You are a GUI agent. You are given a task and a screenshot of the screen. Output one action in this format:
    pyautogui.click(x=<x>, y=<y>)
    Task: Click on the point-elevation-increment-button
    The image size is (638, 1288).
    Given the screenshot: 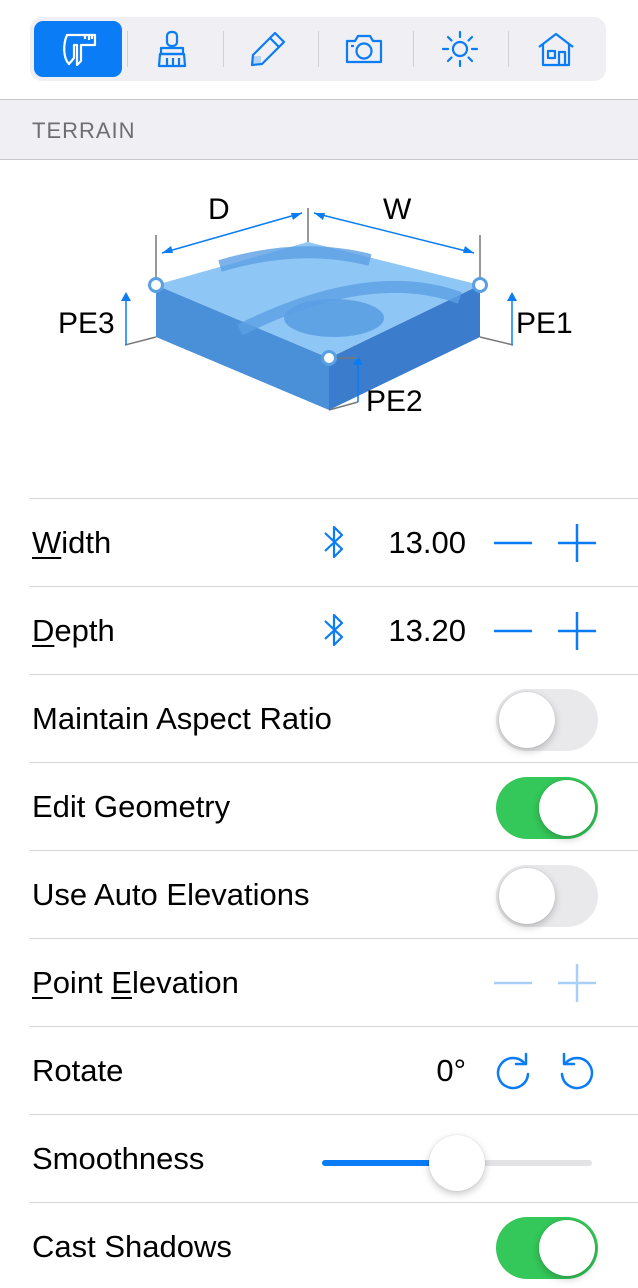 What is the action you would take?
    pyautogui.click(x=577, y=983)
    